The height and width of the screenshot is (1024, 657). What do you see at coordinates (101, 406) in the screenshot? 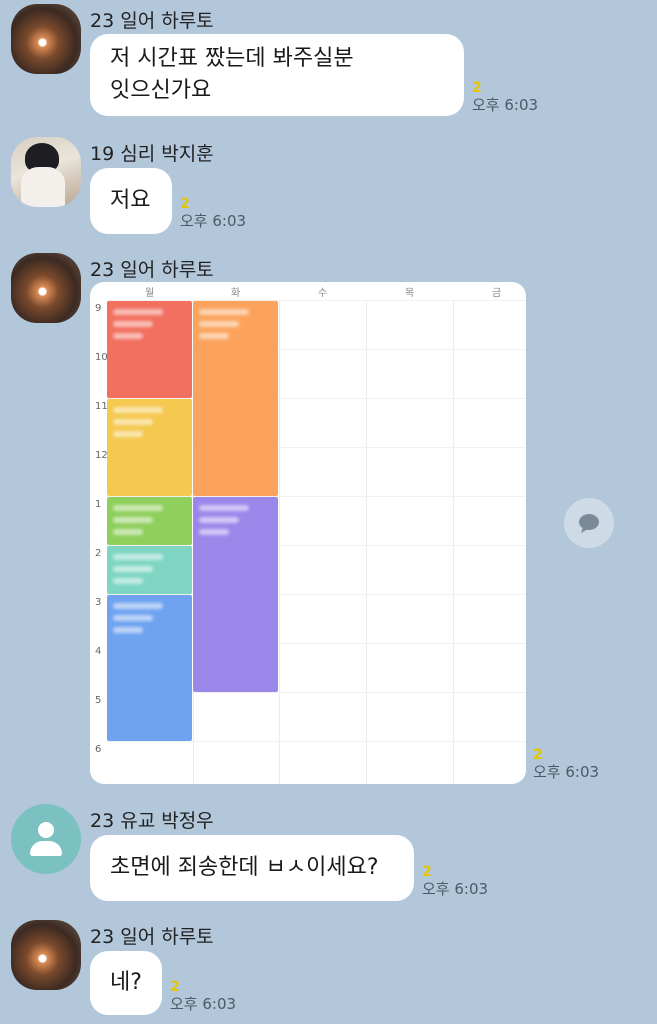
I see `timetable-hour-label: 11` at bounding box center [101, 406].